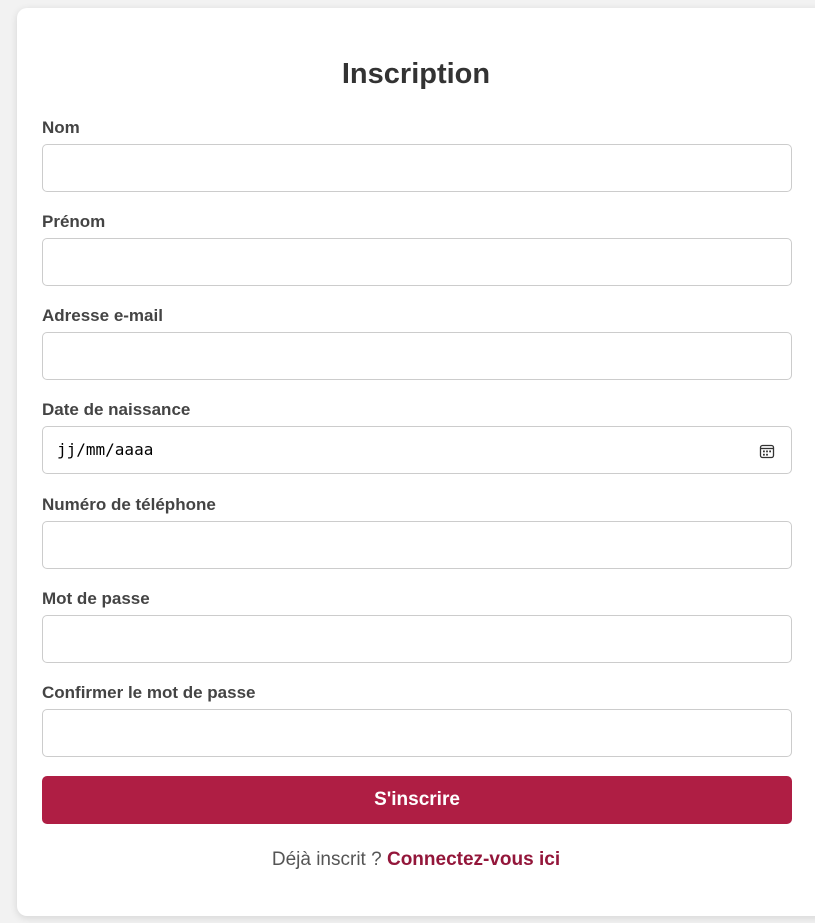  I want to click on login-prompt-text: Déjà inscrit ?, so click(326, 859).